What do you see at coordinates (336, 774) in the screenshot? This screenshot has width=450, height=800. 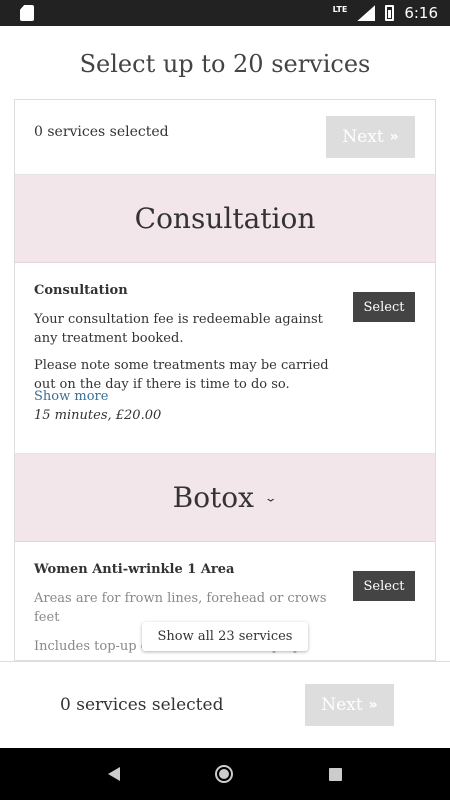 I see `recent-apps-icon` at bounding box center [336, 774].